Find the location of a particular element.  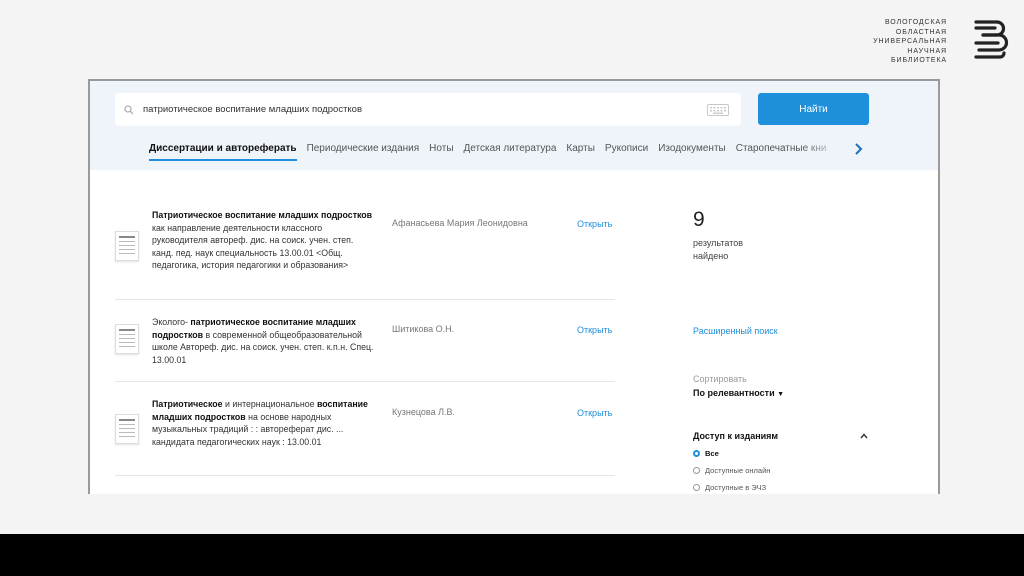

access-option-reading-room: Доступные в ЭЧЗ is located at coordinates (729, 487).